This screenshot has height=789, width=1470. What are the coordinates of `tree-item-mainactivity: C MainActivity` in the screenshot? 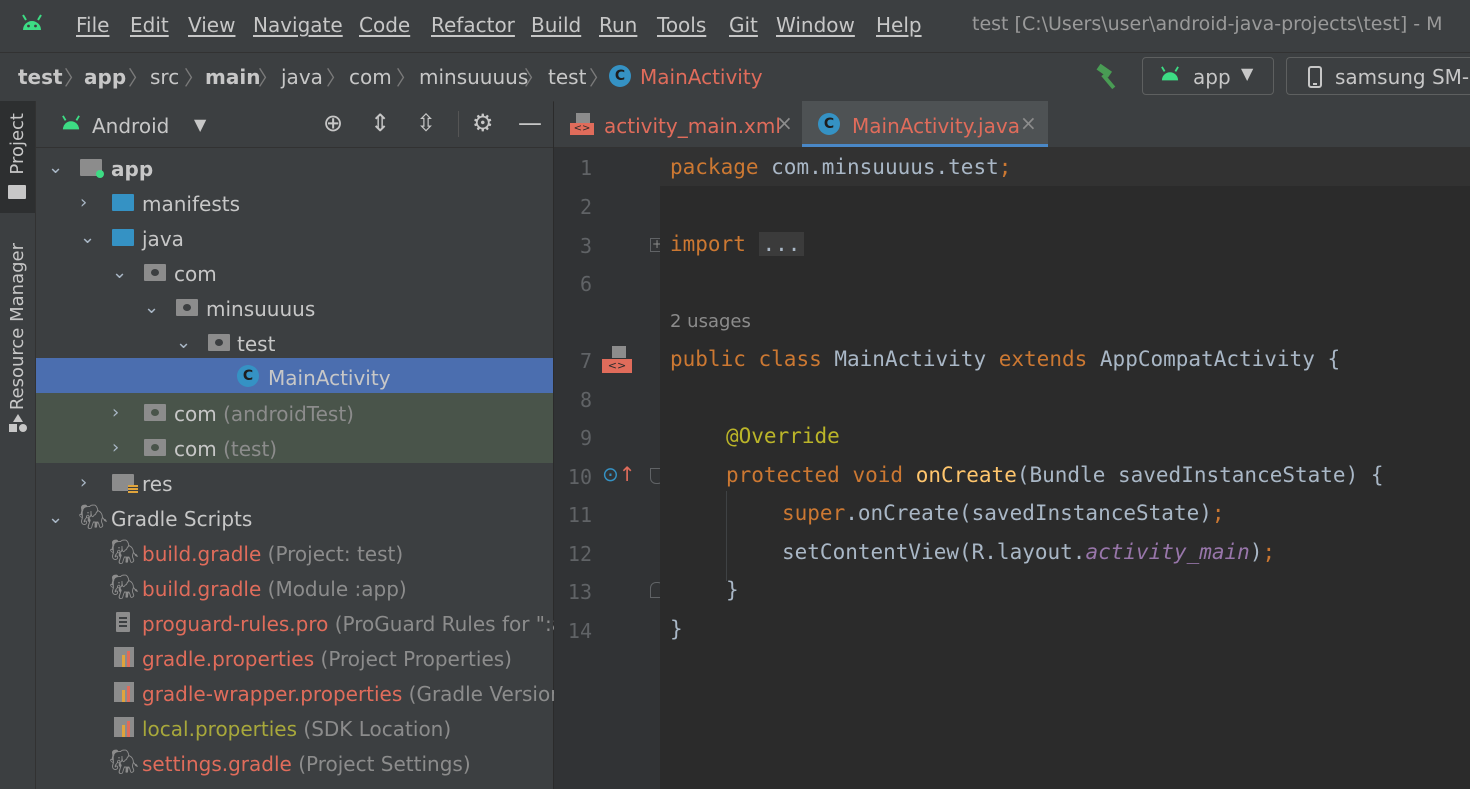 It's located at (294, 375).